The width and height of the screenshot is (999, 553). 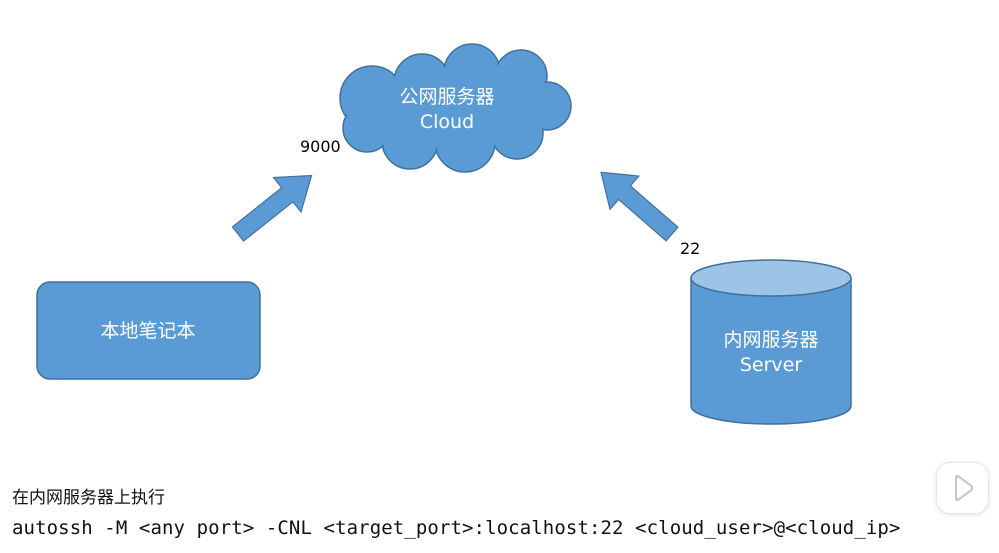 I want to click on server-cylinder-top, so click(x=771, y=278).